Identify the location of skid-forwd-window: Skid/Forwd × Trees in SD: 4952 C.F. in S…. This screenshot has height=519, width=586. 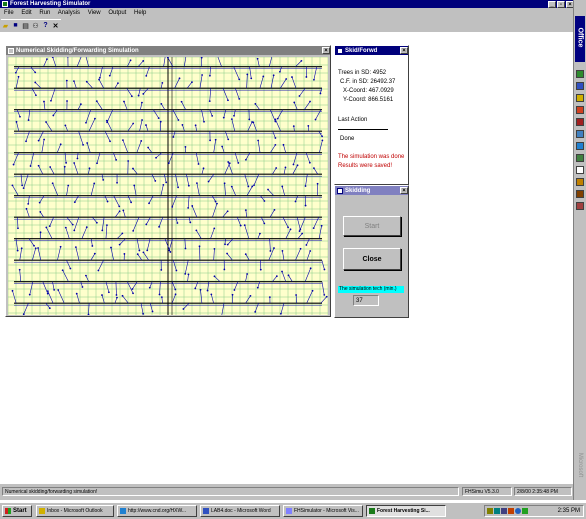
(371, 115).